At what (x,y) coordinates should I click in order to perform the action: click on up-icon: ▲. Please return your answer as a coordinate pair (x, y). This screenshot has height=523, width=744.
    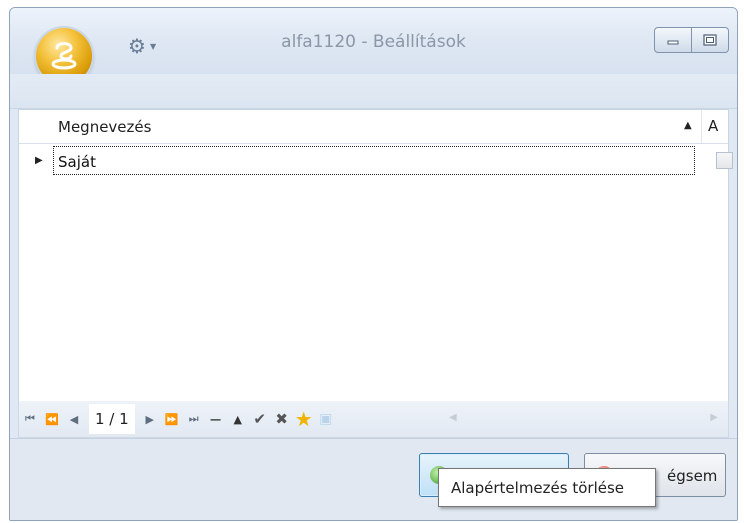
    Looking at the image, I should click on (238, 419).